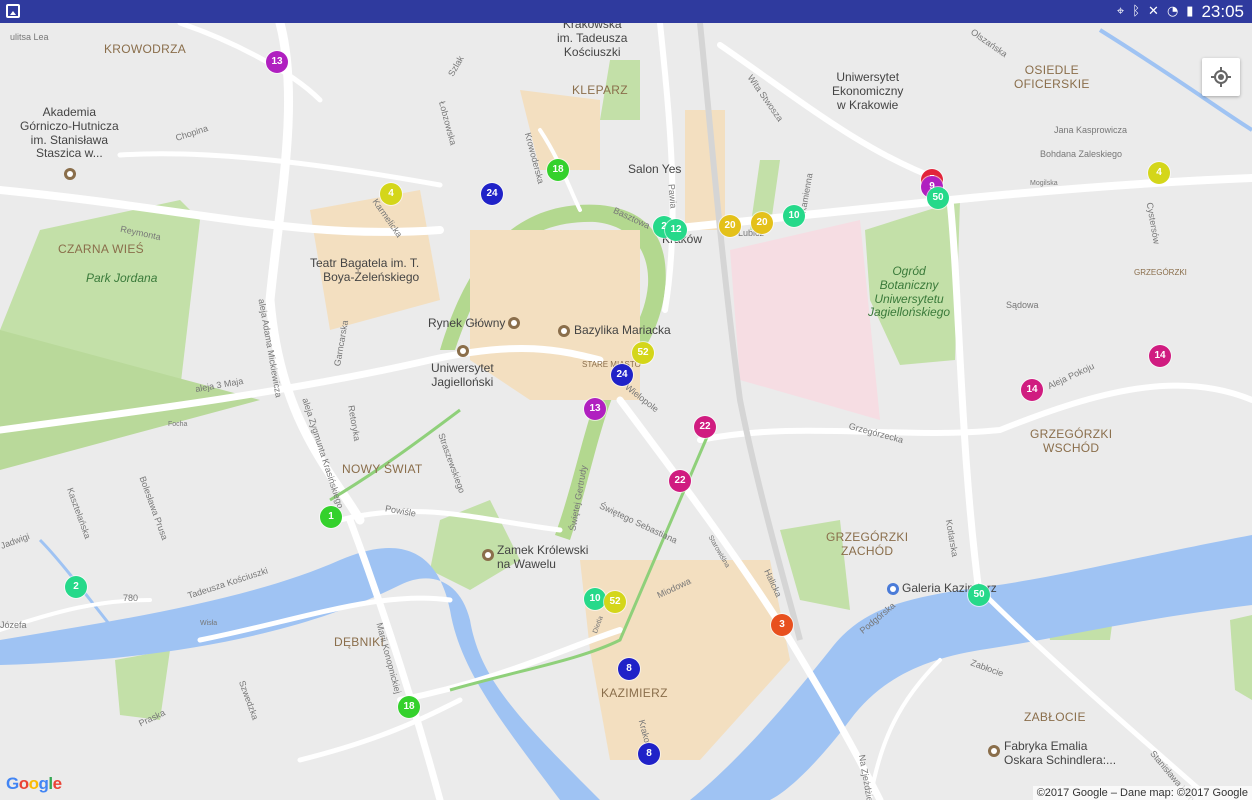  What do you see at coordinates (462, 375) in the screenshot?
I see `poi-uj: Uniwersytet Jagielloński` at bounding box center [462, 375].